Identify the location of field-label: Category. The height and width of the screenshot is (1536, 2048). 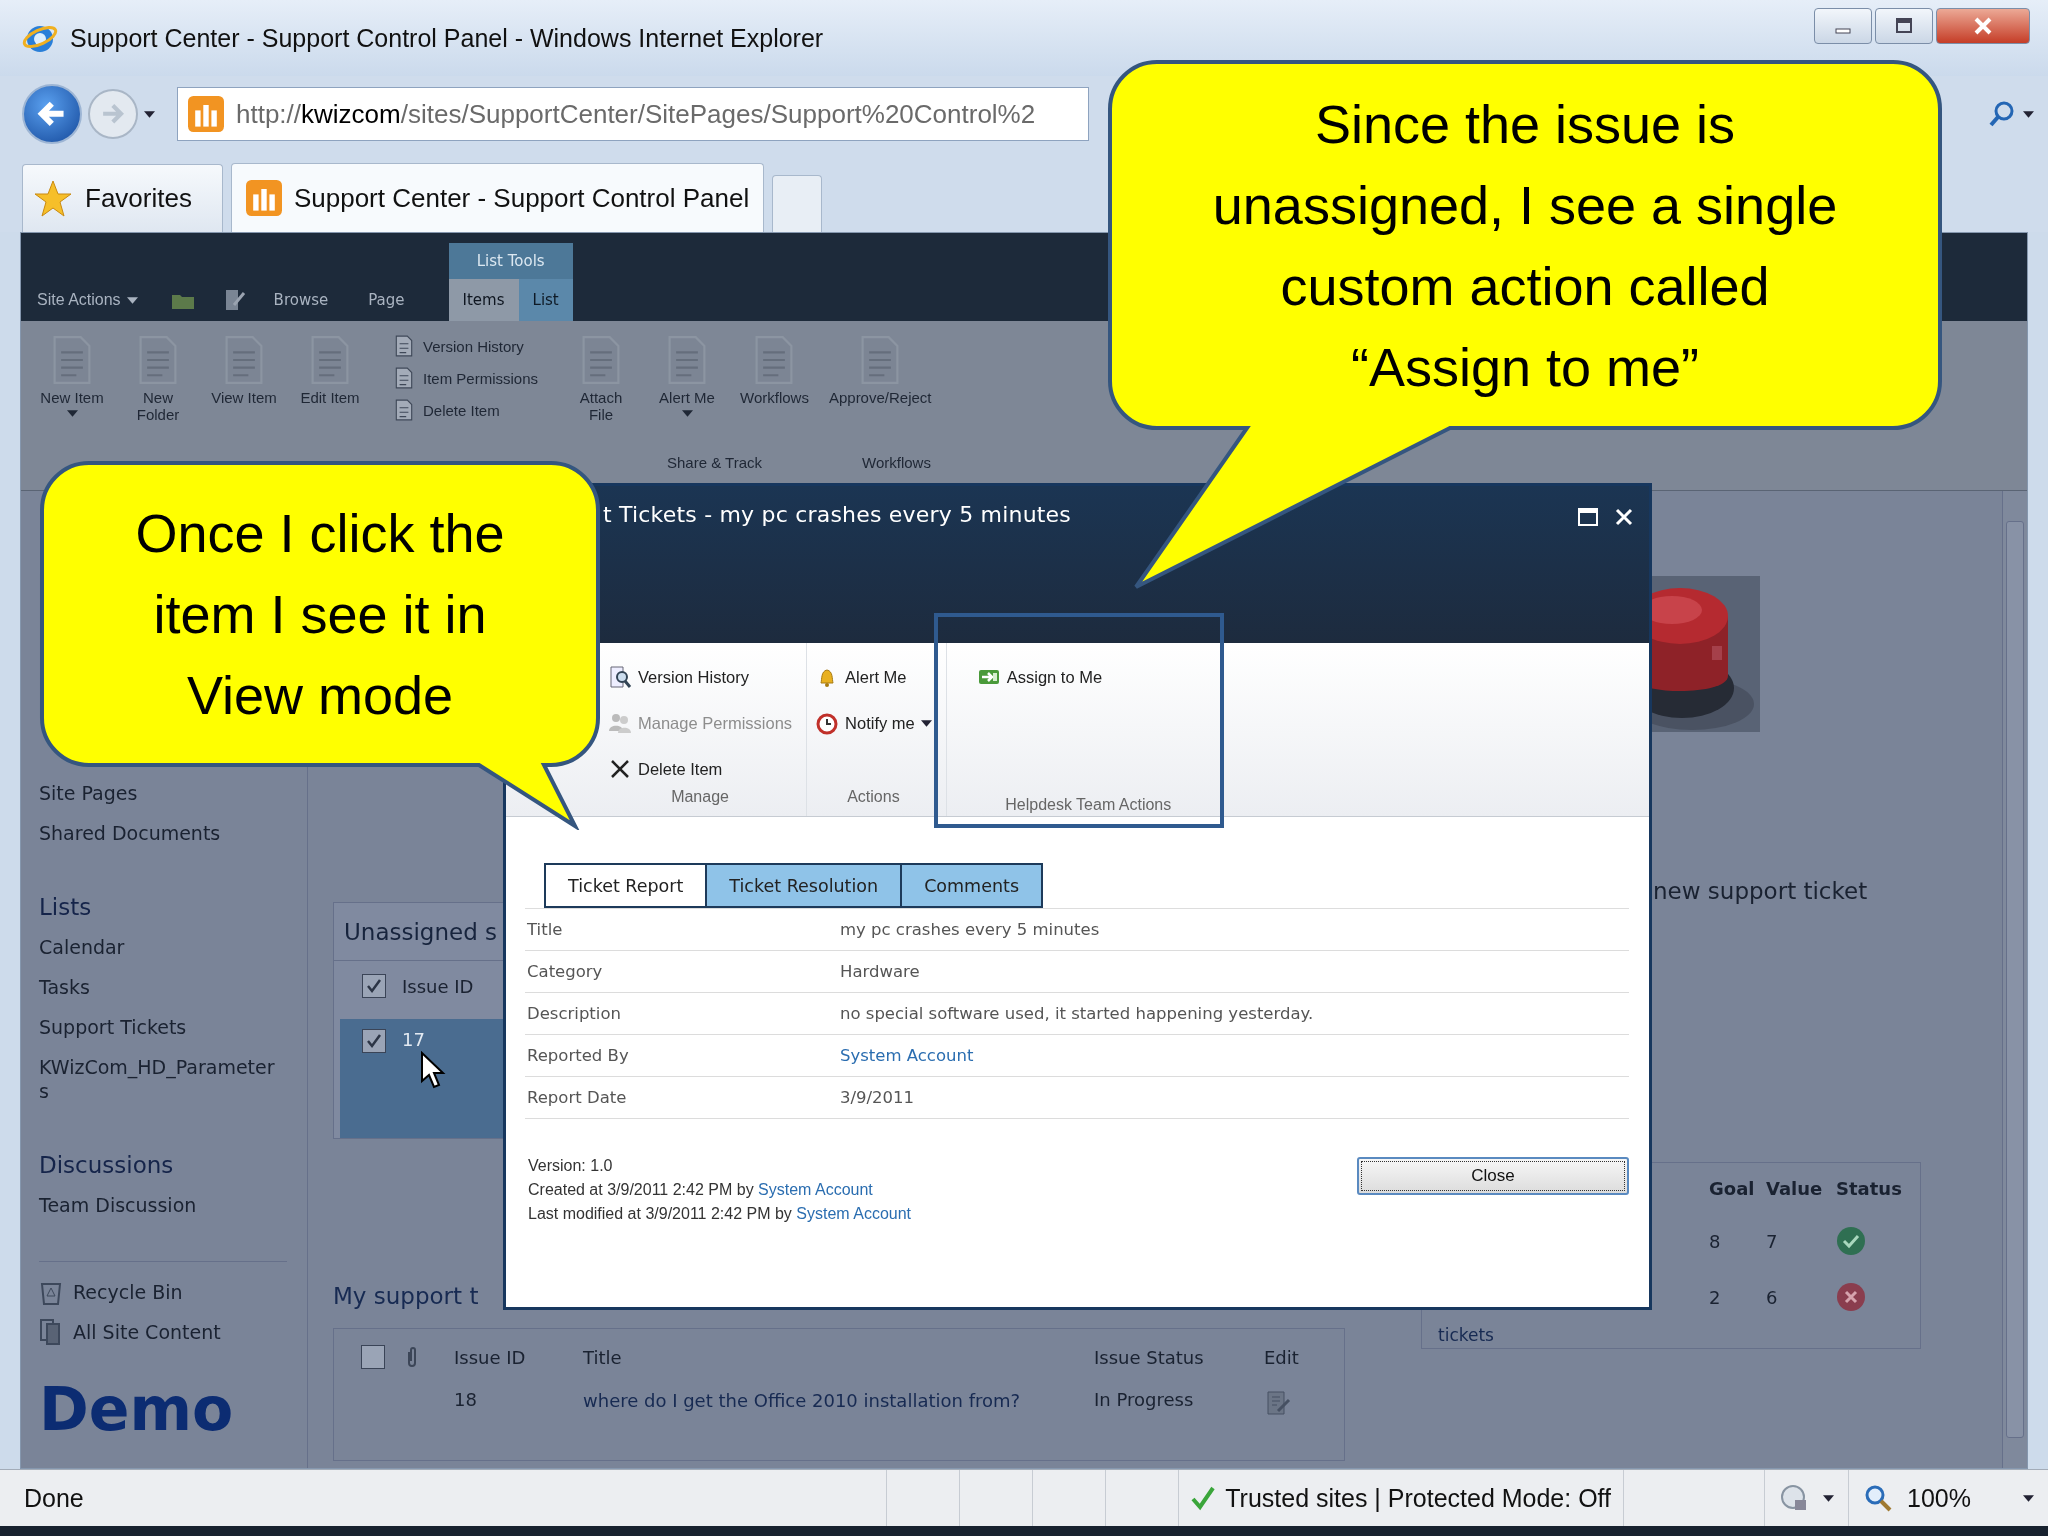
(565, 971).